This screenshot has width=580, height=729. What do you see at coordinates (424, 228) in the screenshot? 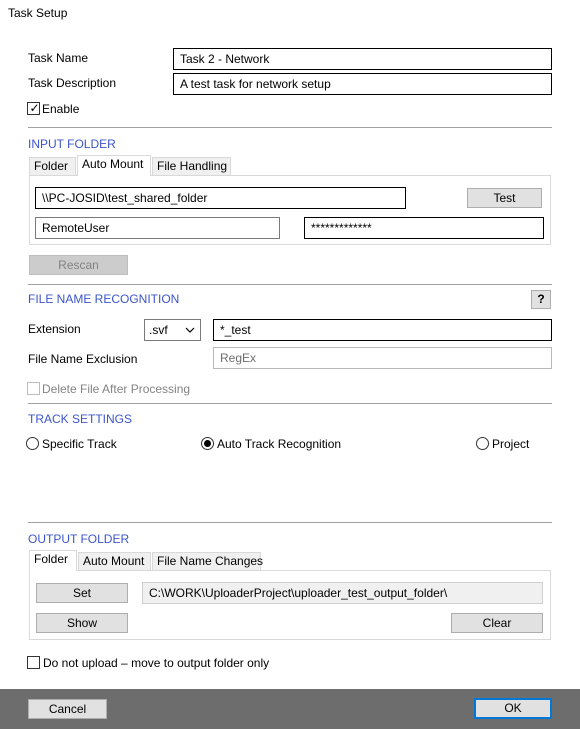
I see `password-input: *************` at bounding box center [424, 228].